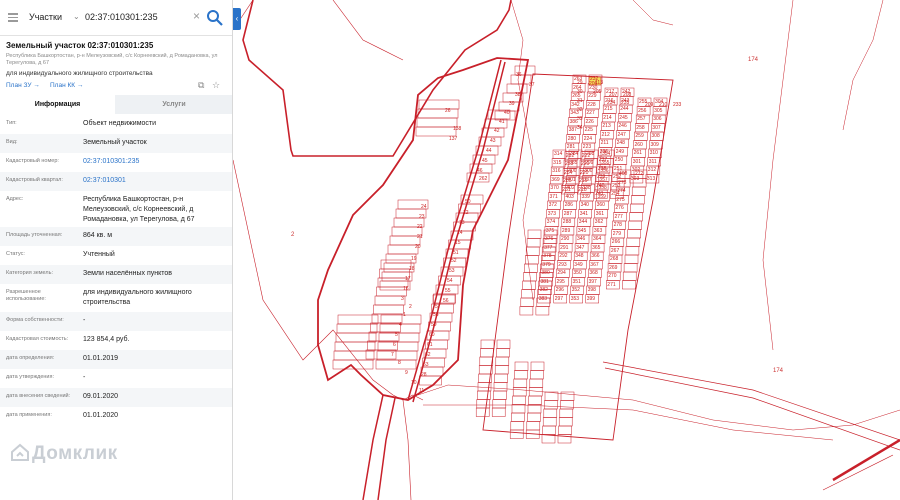 The width and height of the screenshot is (900, 500). I want to click on plot-number: 339, so click(585, 196).